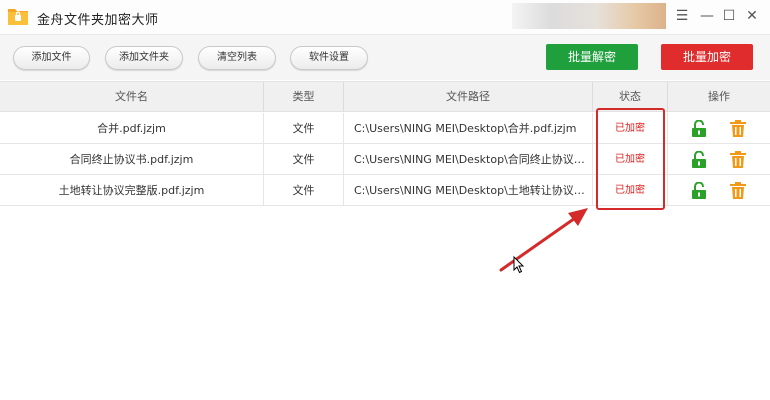  What do you see at coordinates (385, 17) in the screenshot?
I see `title-bar: 金舟文件夹加密大师 ☰ — ☐ ✕` at bounding box center [385, 17].